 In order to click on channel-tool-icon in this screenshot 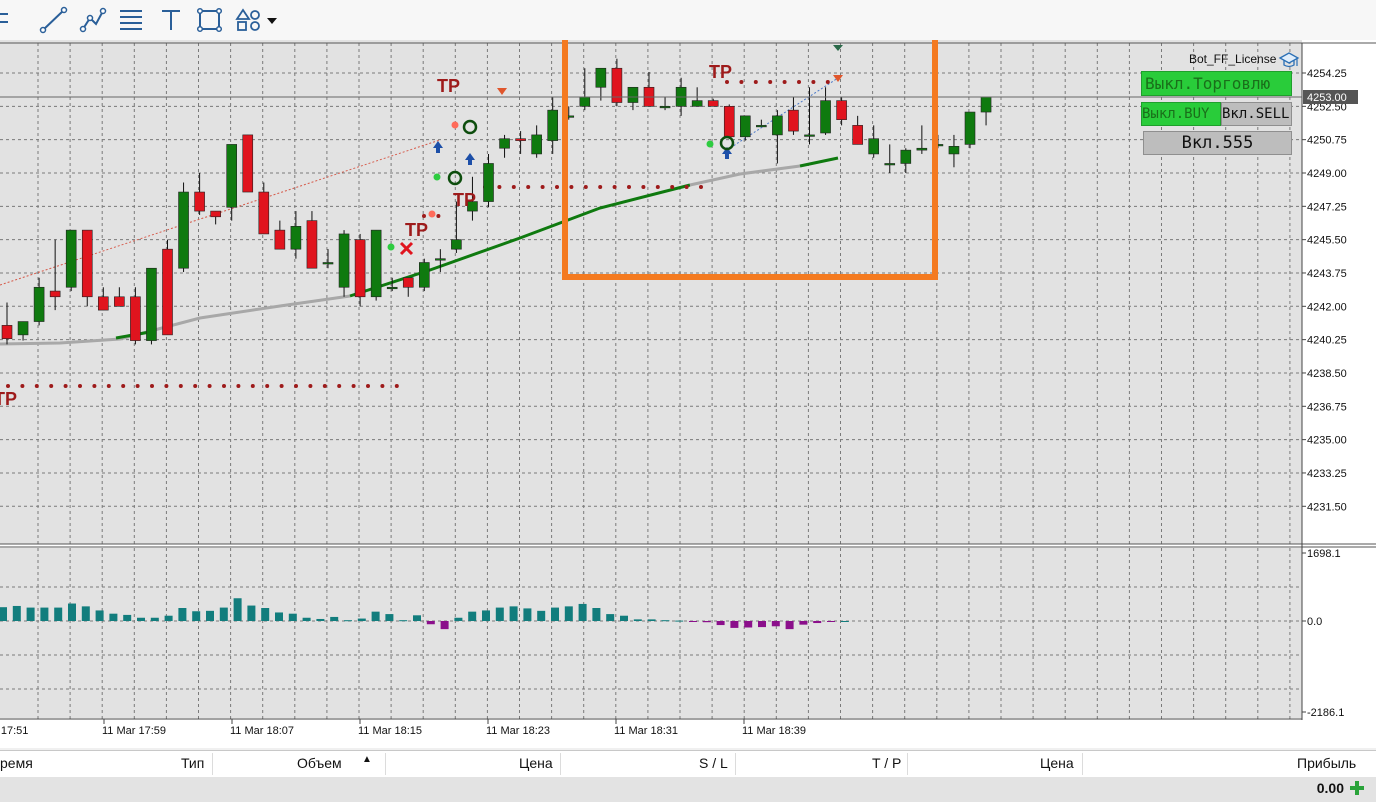, I will do `click(131, 20)`.